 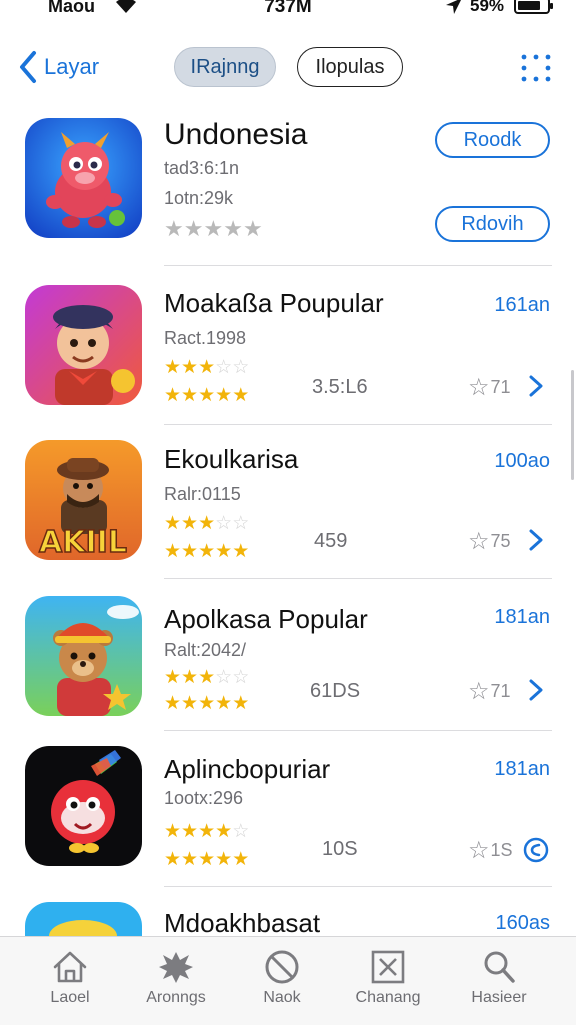 I want to click on favorite-count: ☆ 1S, so click(x=490, y=850).